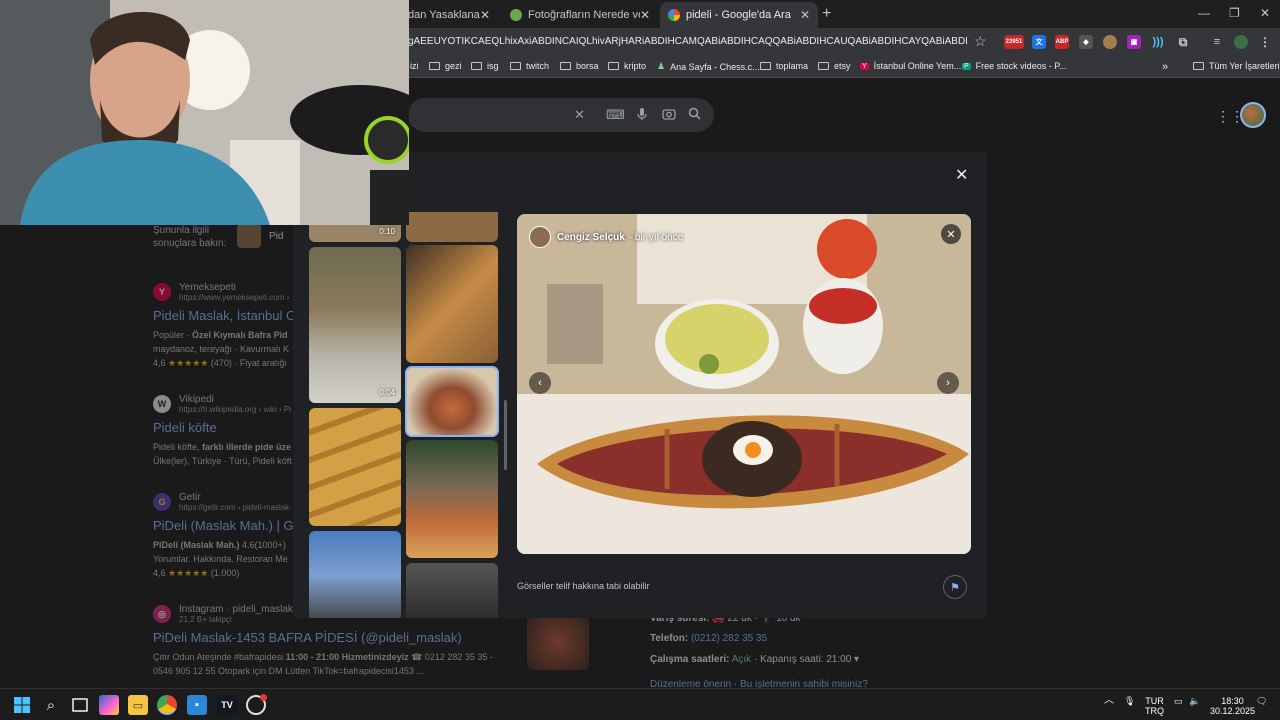 This screenshot has height=720, width=1280. What do you see at coordinates (1154, 706) in the screenshot?
I see `language-indicator: TUR TRQ` at bounding box center [1154, 706].